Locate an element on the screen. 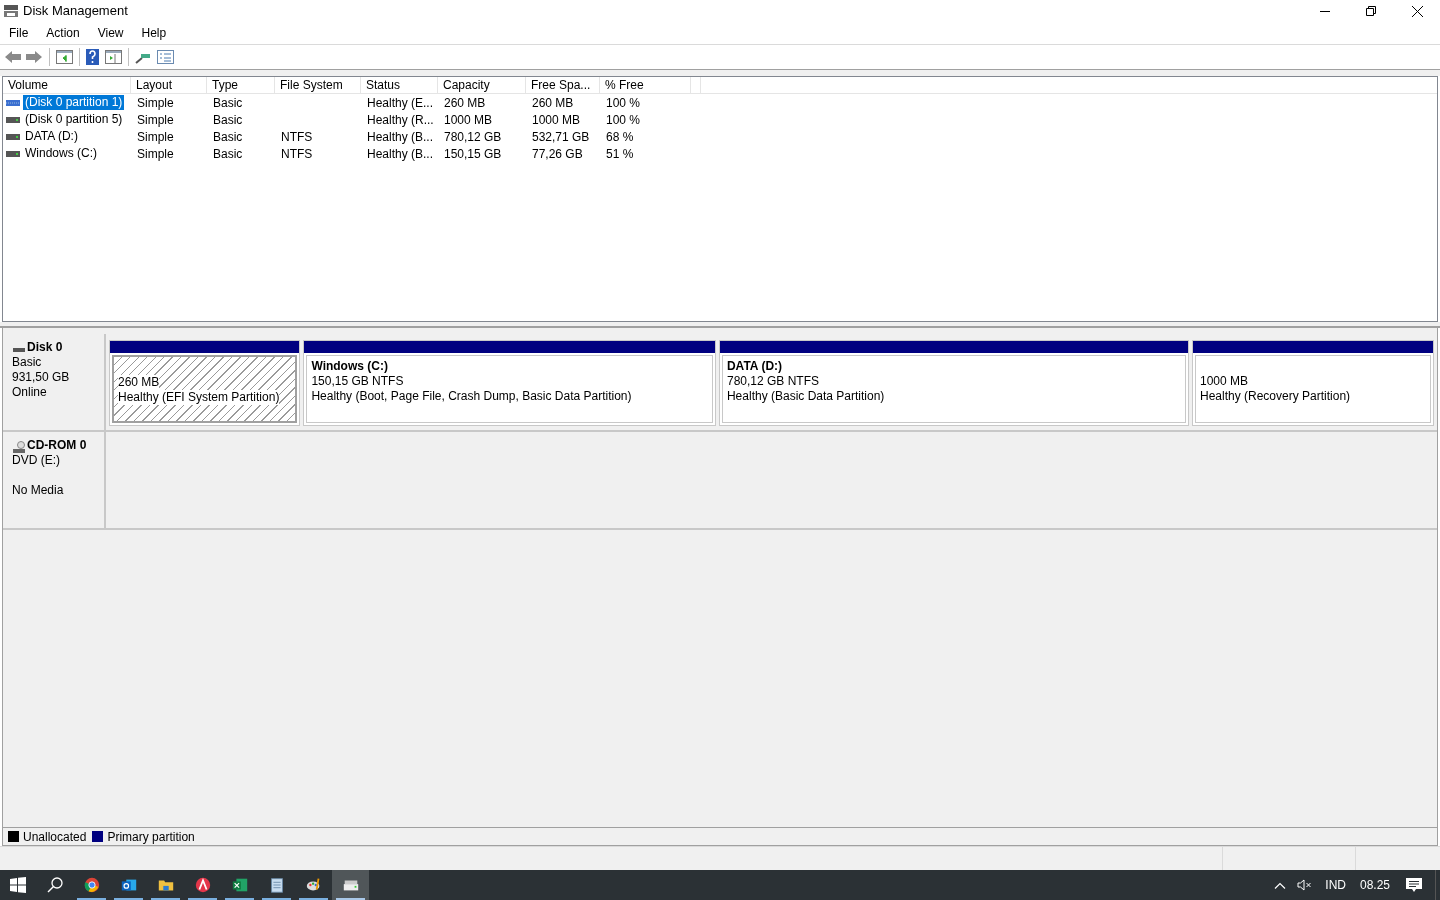 This screenshot has height=900, width=1440. partition-block: DATA (D:) 780,12 GB NTFS Healthy (Basic Data Partition) is located at coordinates (953, 383).